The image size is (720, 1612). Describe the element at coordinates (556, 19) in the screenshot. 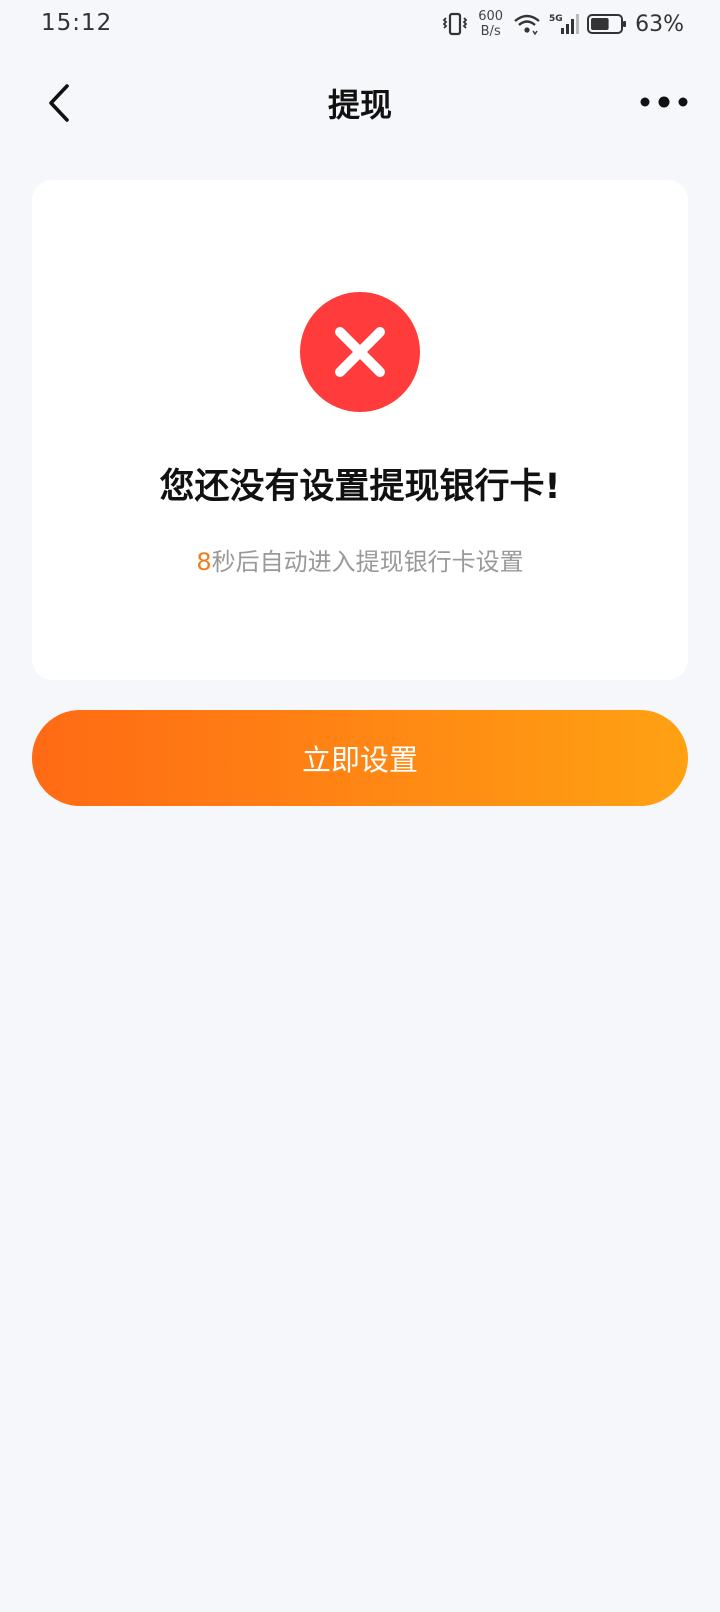

I see `network-type-label: 5G` at that location.